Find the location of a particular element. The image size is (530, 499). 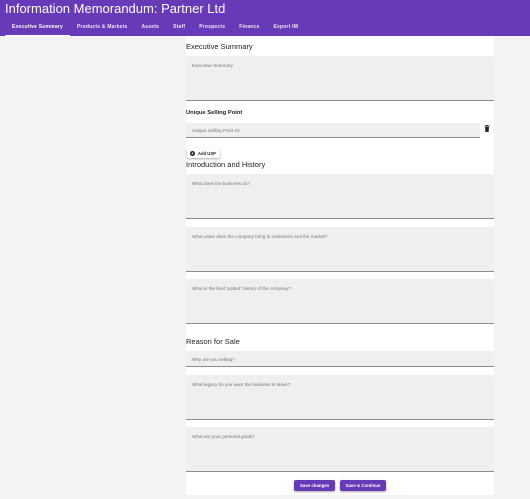

tab-export-im: Export IM is located at coordinates (286, 28).